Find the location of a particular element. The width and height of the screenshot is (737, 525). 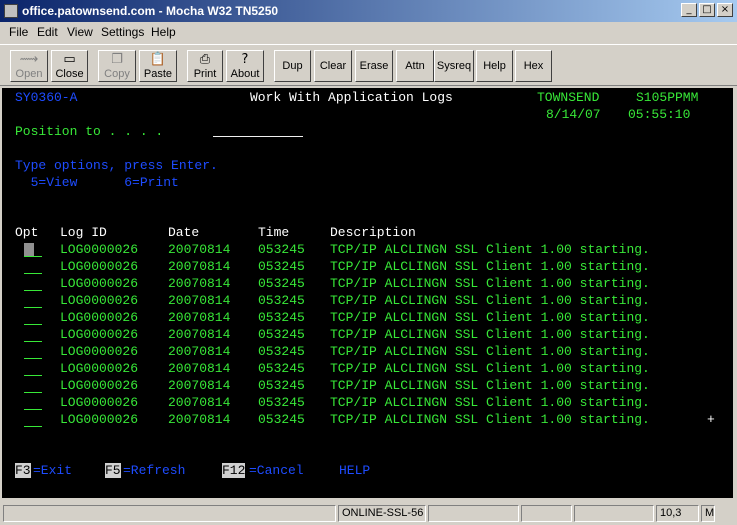

clear-button: Clear is located at coordinates (333, 66).